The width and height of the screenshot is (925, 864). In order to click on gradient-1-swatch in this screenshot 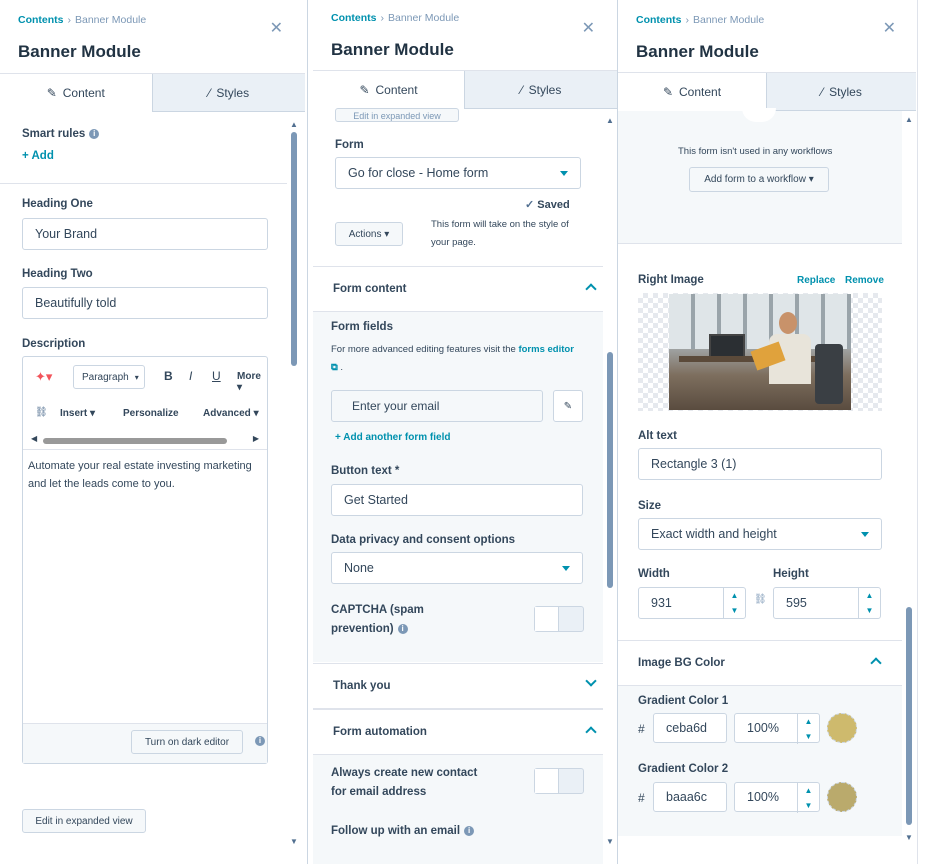, I will do `click(842, 728)`.